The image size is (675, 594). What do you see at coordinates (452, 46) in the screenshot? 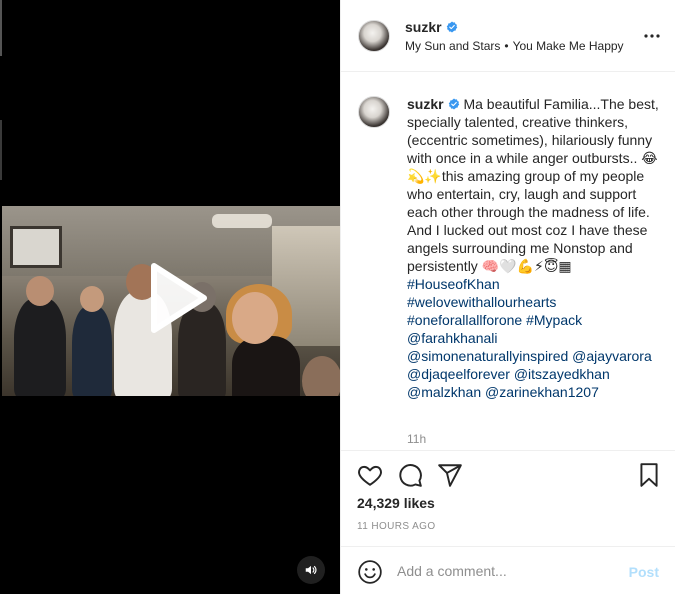
I see `audio-song: My Sun and Stars` at bounding box center [452, 46].